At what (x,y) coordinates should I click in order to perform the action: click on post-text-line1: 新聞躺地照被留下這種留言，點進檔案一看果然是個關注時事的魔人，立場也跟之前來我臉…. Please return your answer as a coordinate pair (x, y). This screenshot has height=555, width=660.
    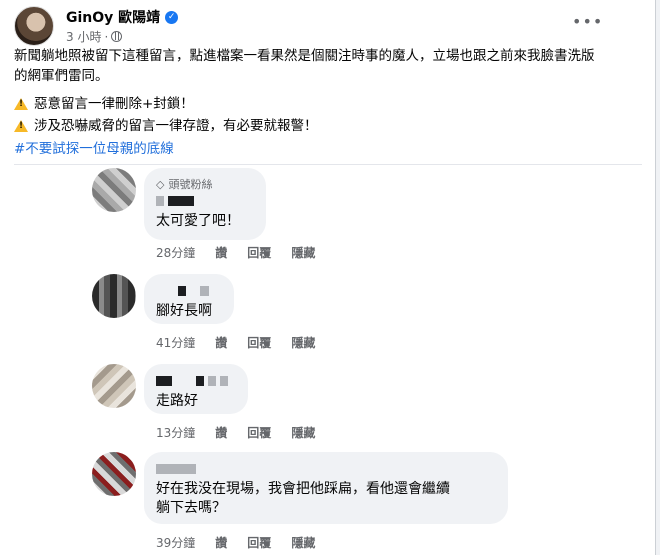
    Looking at the image, I should click on (304, 56).